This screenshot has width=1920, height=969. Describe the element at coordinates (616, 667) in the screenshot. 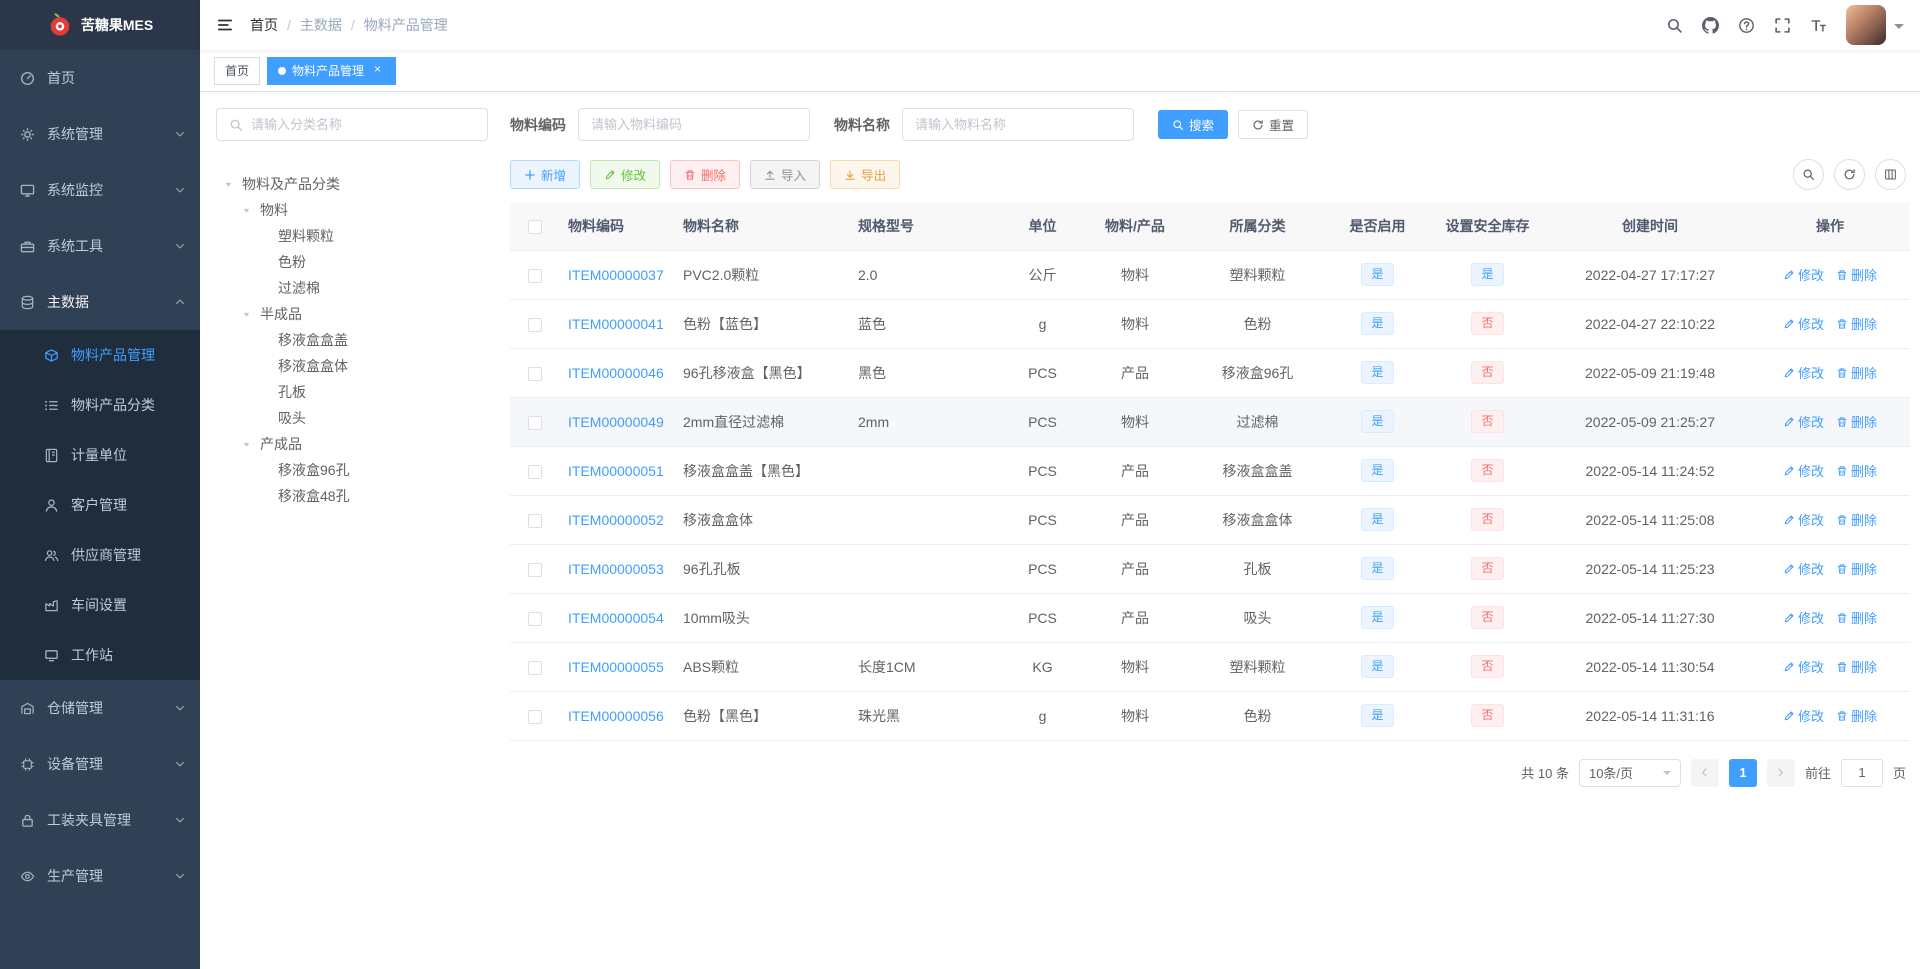

I see `material-code-link: ITEM00000055` at that location.